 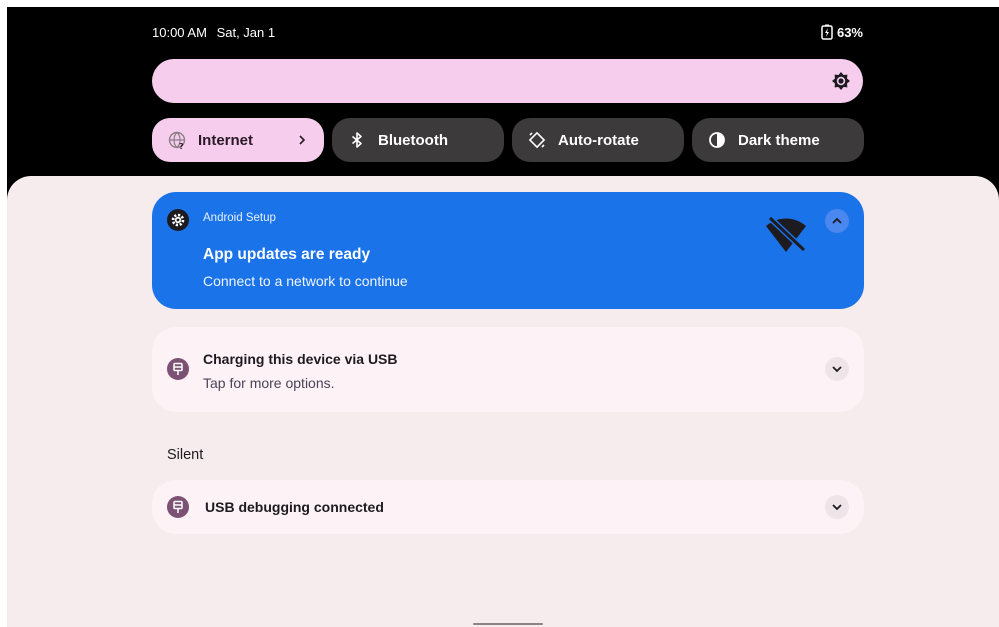 I want to click on battery-level: 63%, so click(x=849, y=32).